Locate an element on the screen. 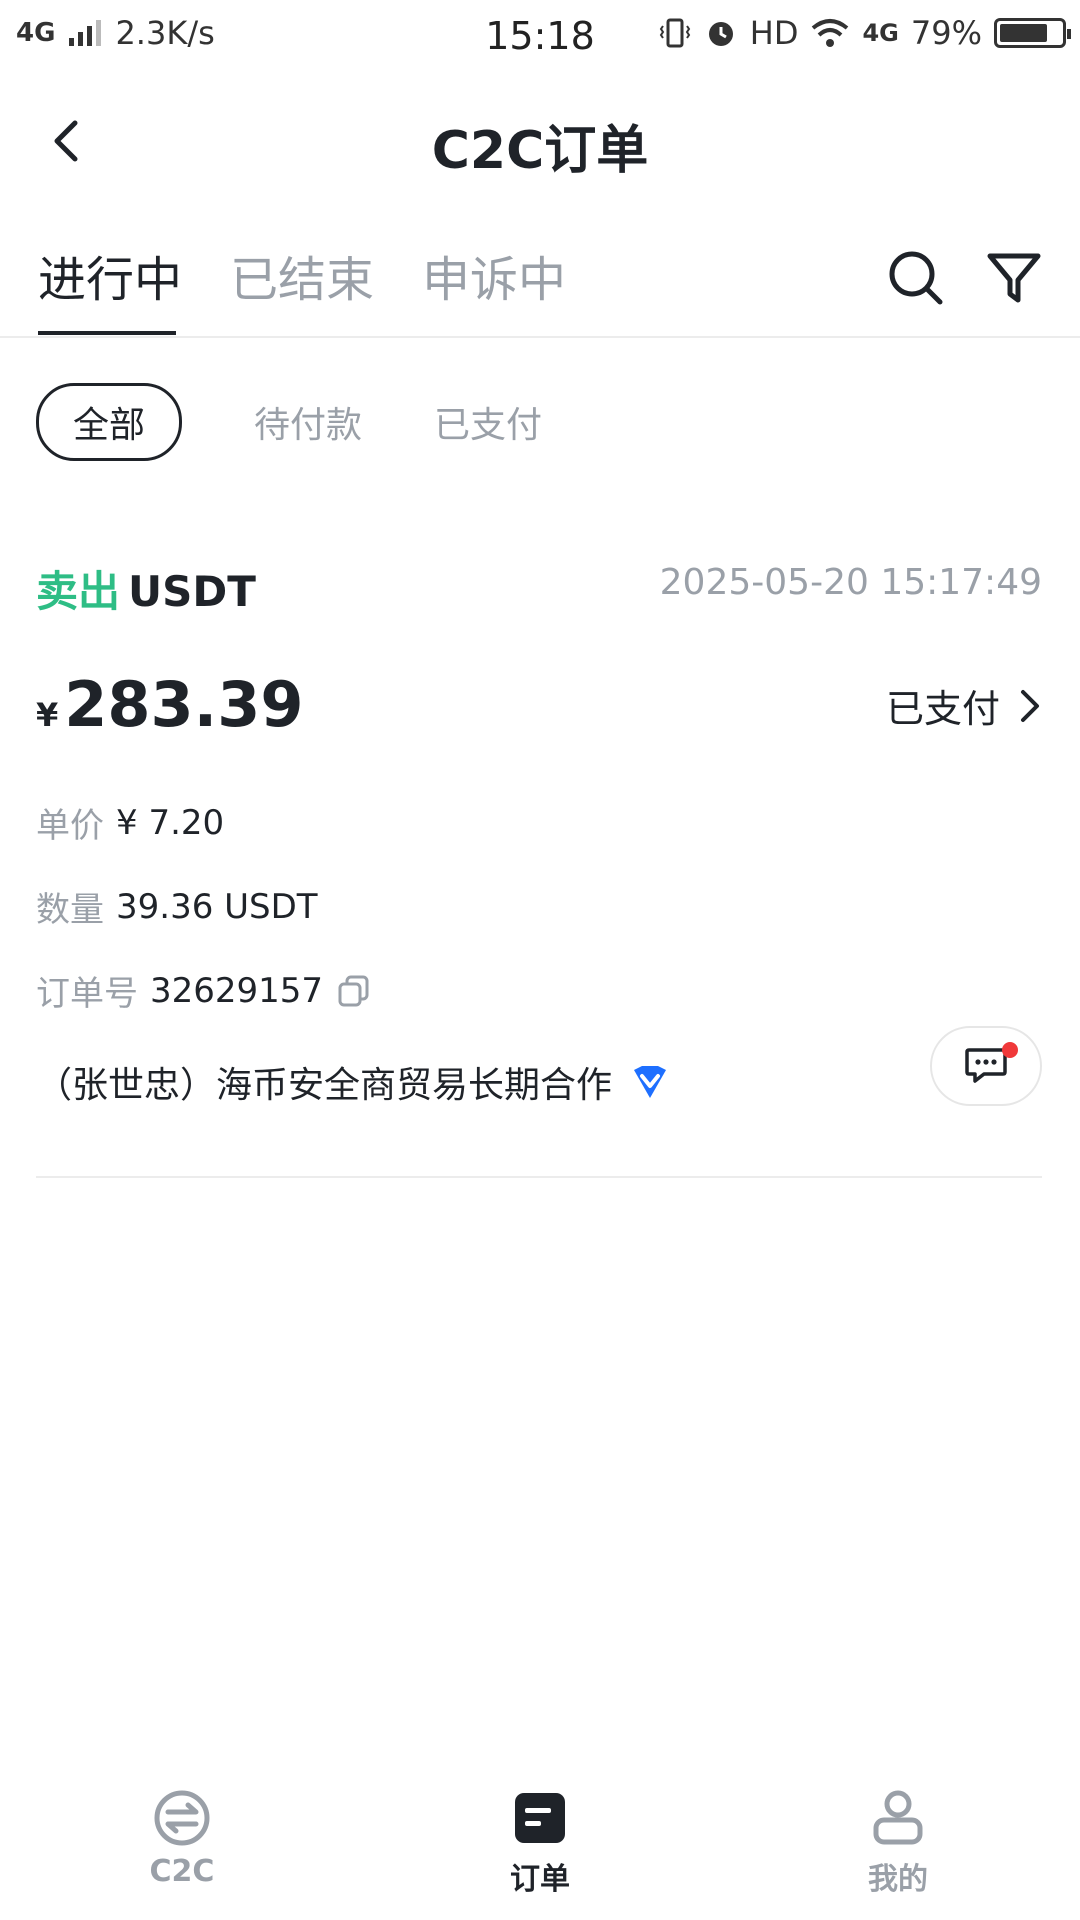 The height and width of the screenshot is (1920, 1080). alarm-icon is located at coordinates (720, 34).